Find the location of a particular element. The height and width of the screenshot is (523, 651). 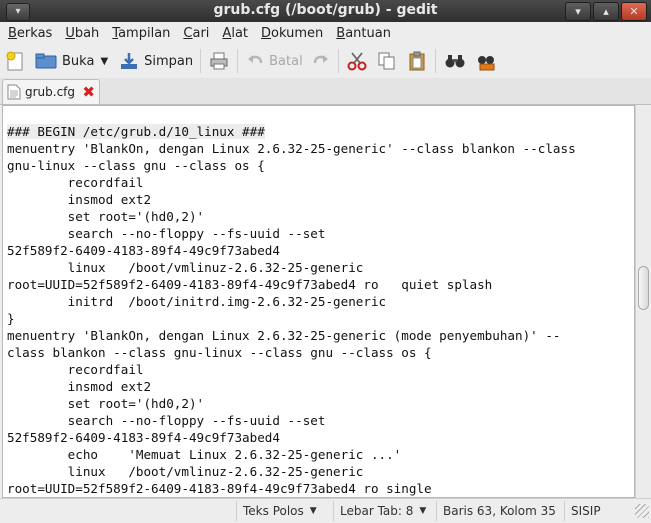

cursor-position: Baris 63, Kolom 35 is located at coordinates (500, 511).